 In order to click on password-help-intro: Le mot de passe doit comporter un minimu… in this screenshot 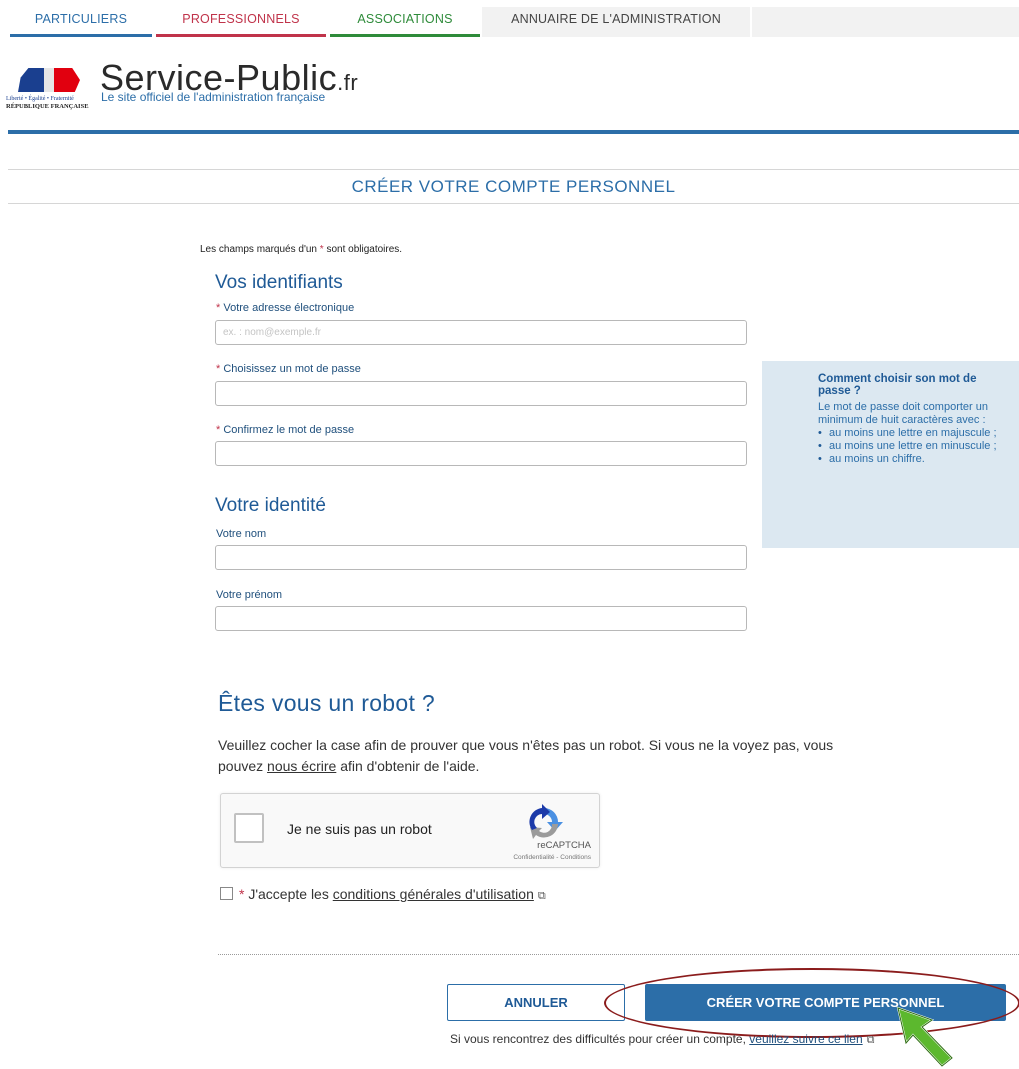, I will do `click(903, 413)`.